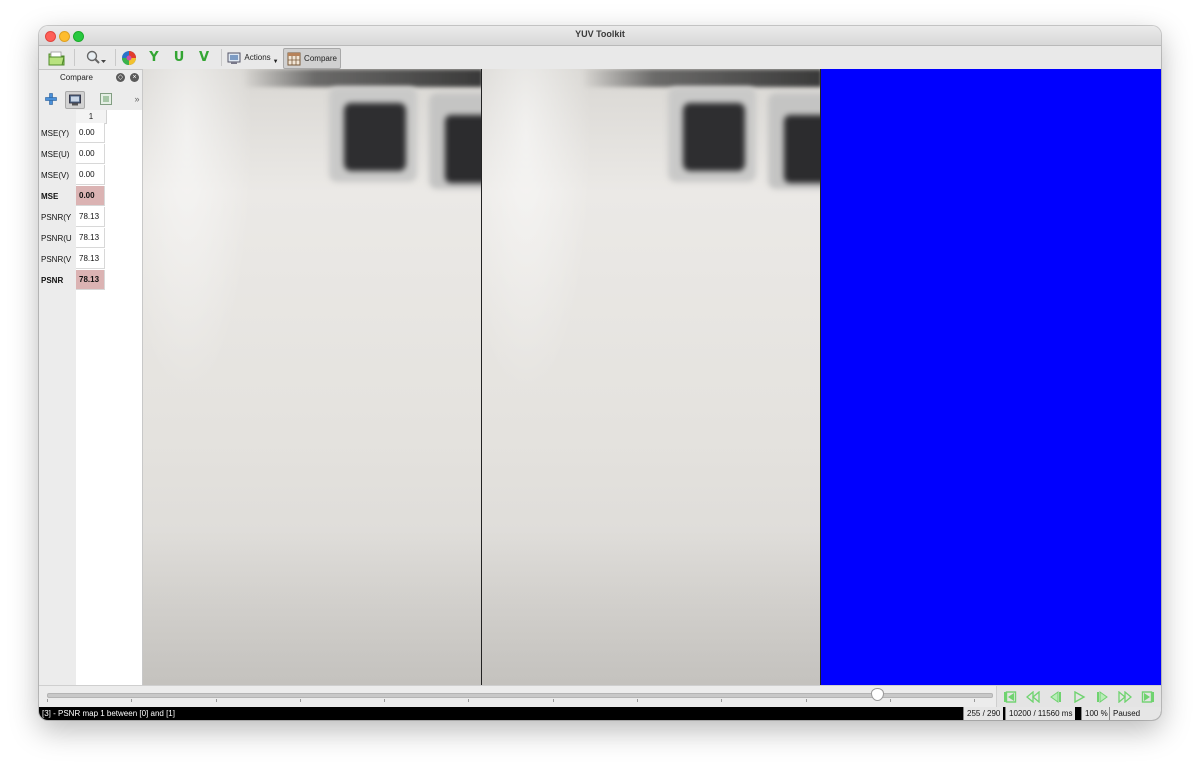  I want to click on step-forward-icon, so click(1102, 697).